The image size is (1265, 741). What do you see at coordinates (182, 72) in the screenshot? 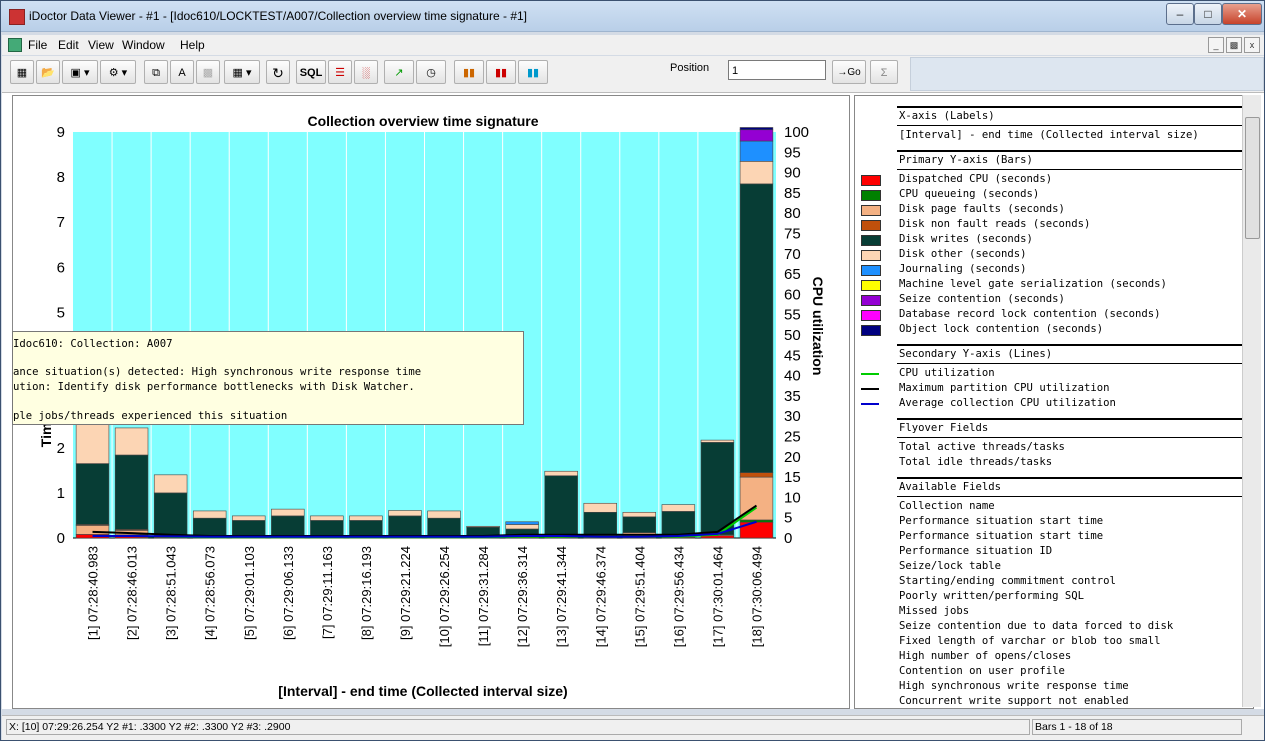
I see `font-button: A` at bounding box center [182, 72].